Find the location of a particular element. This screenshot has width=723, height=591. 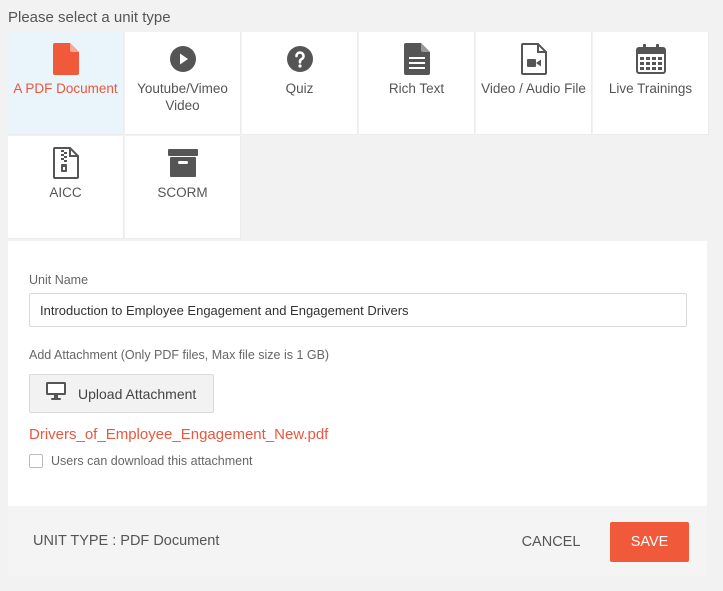

download-option: Users can download this attachment is located at coordinates (141, 461).